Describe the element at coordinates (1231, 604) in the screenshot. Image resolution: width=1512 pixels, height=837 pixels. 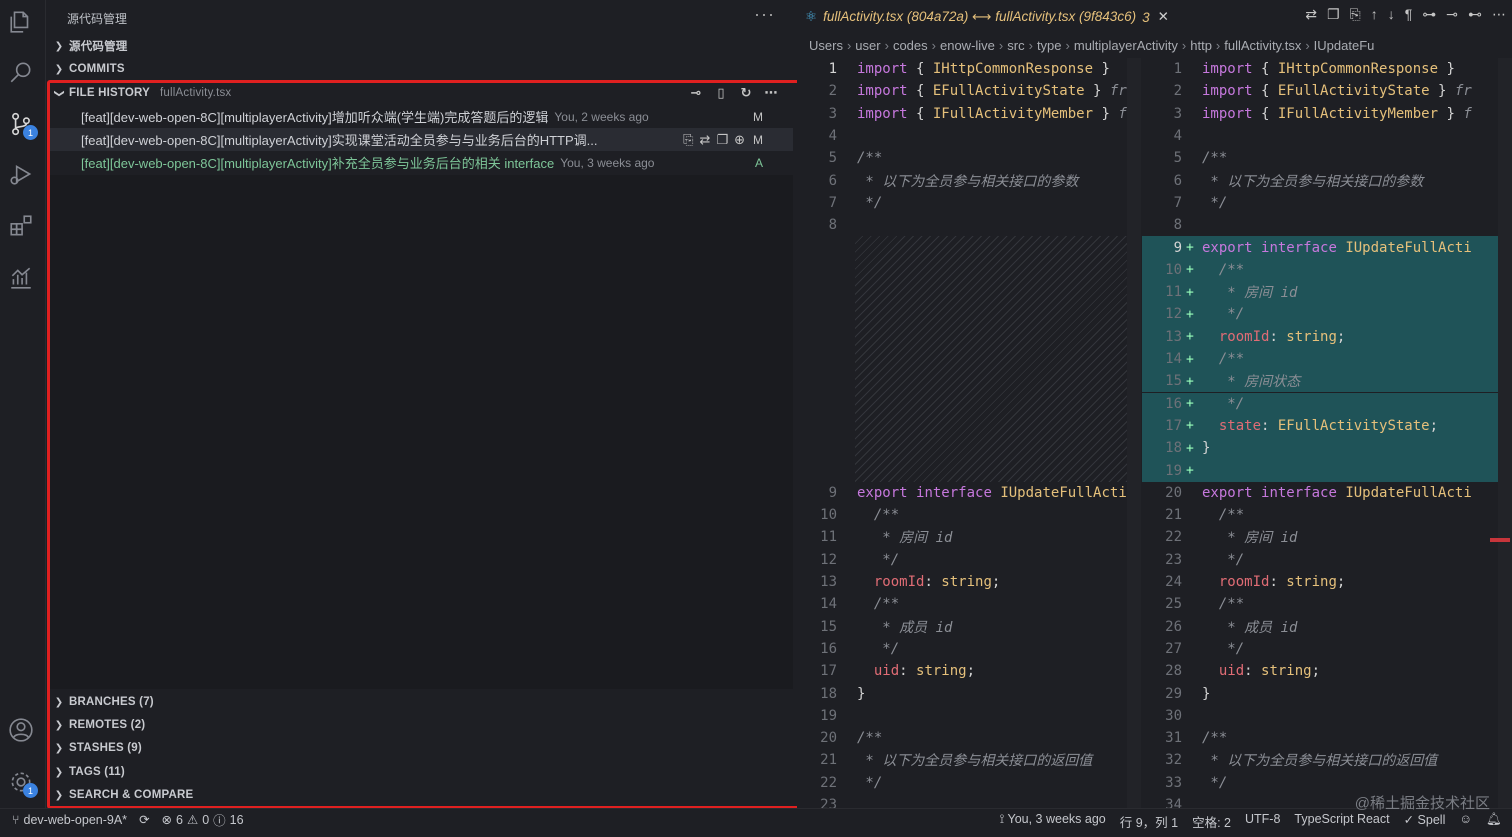
I see `code-text: /**` at that location.